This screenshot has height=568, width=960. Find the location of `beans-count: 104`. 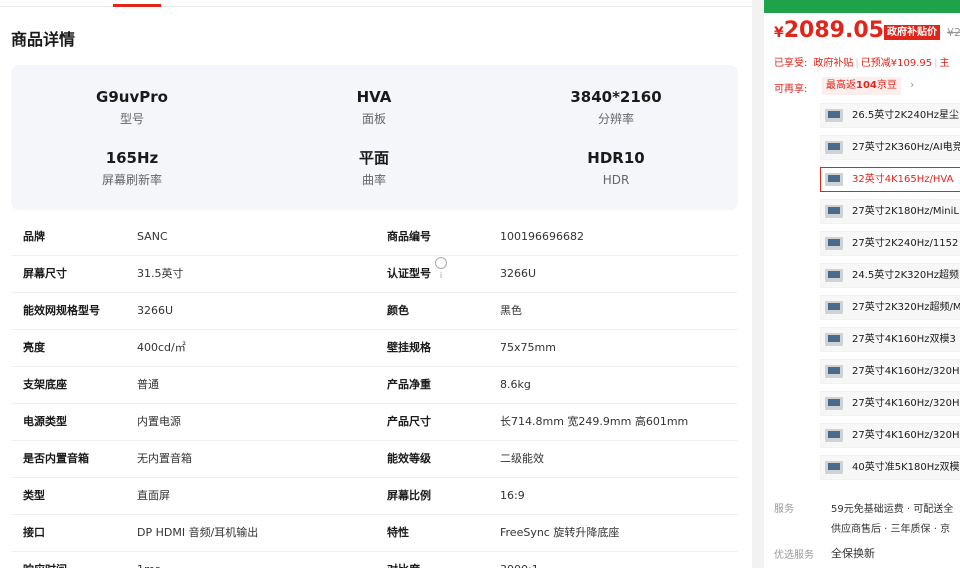

beans-count: 104 is located at coordinates (866, 85).